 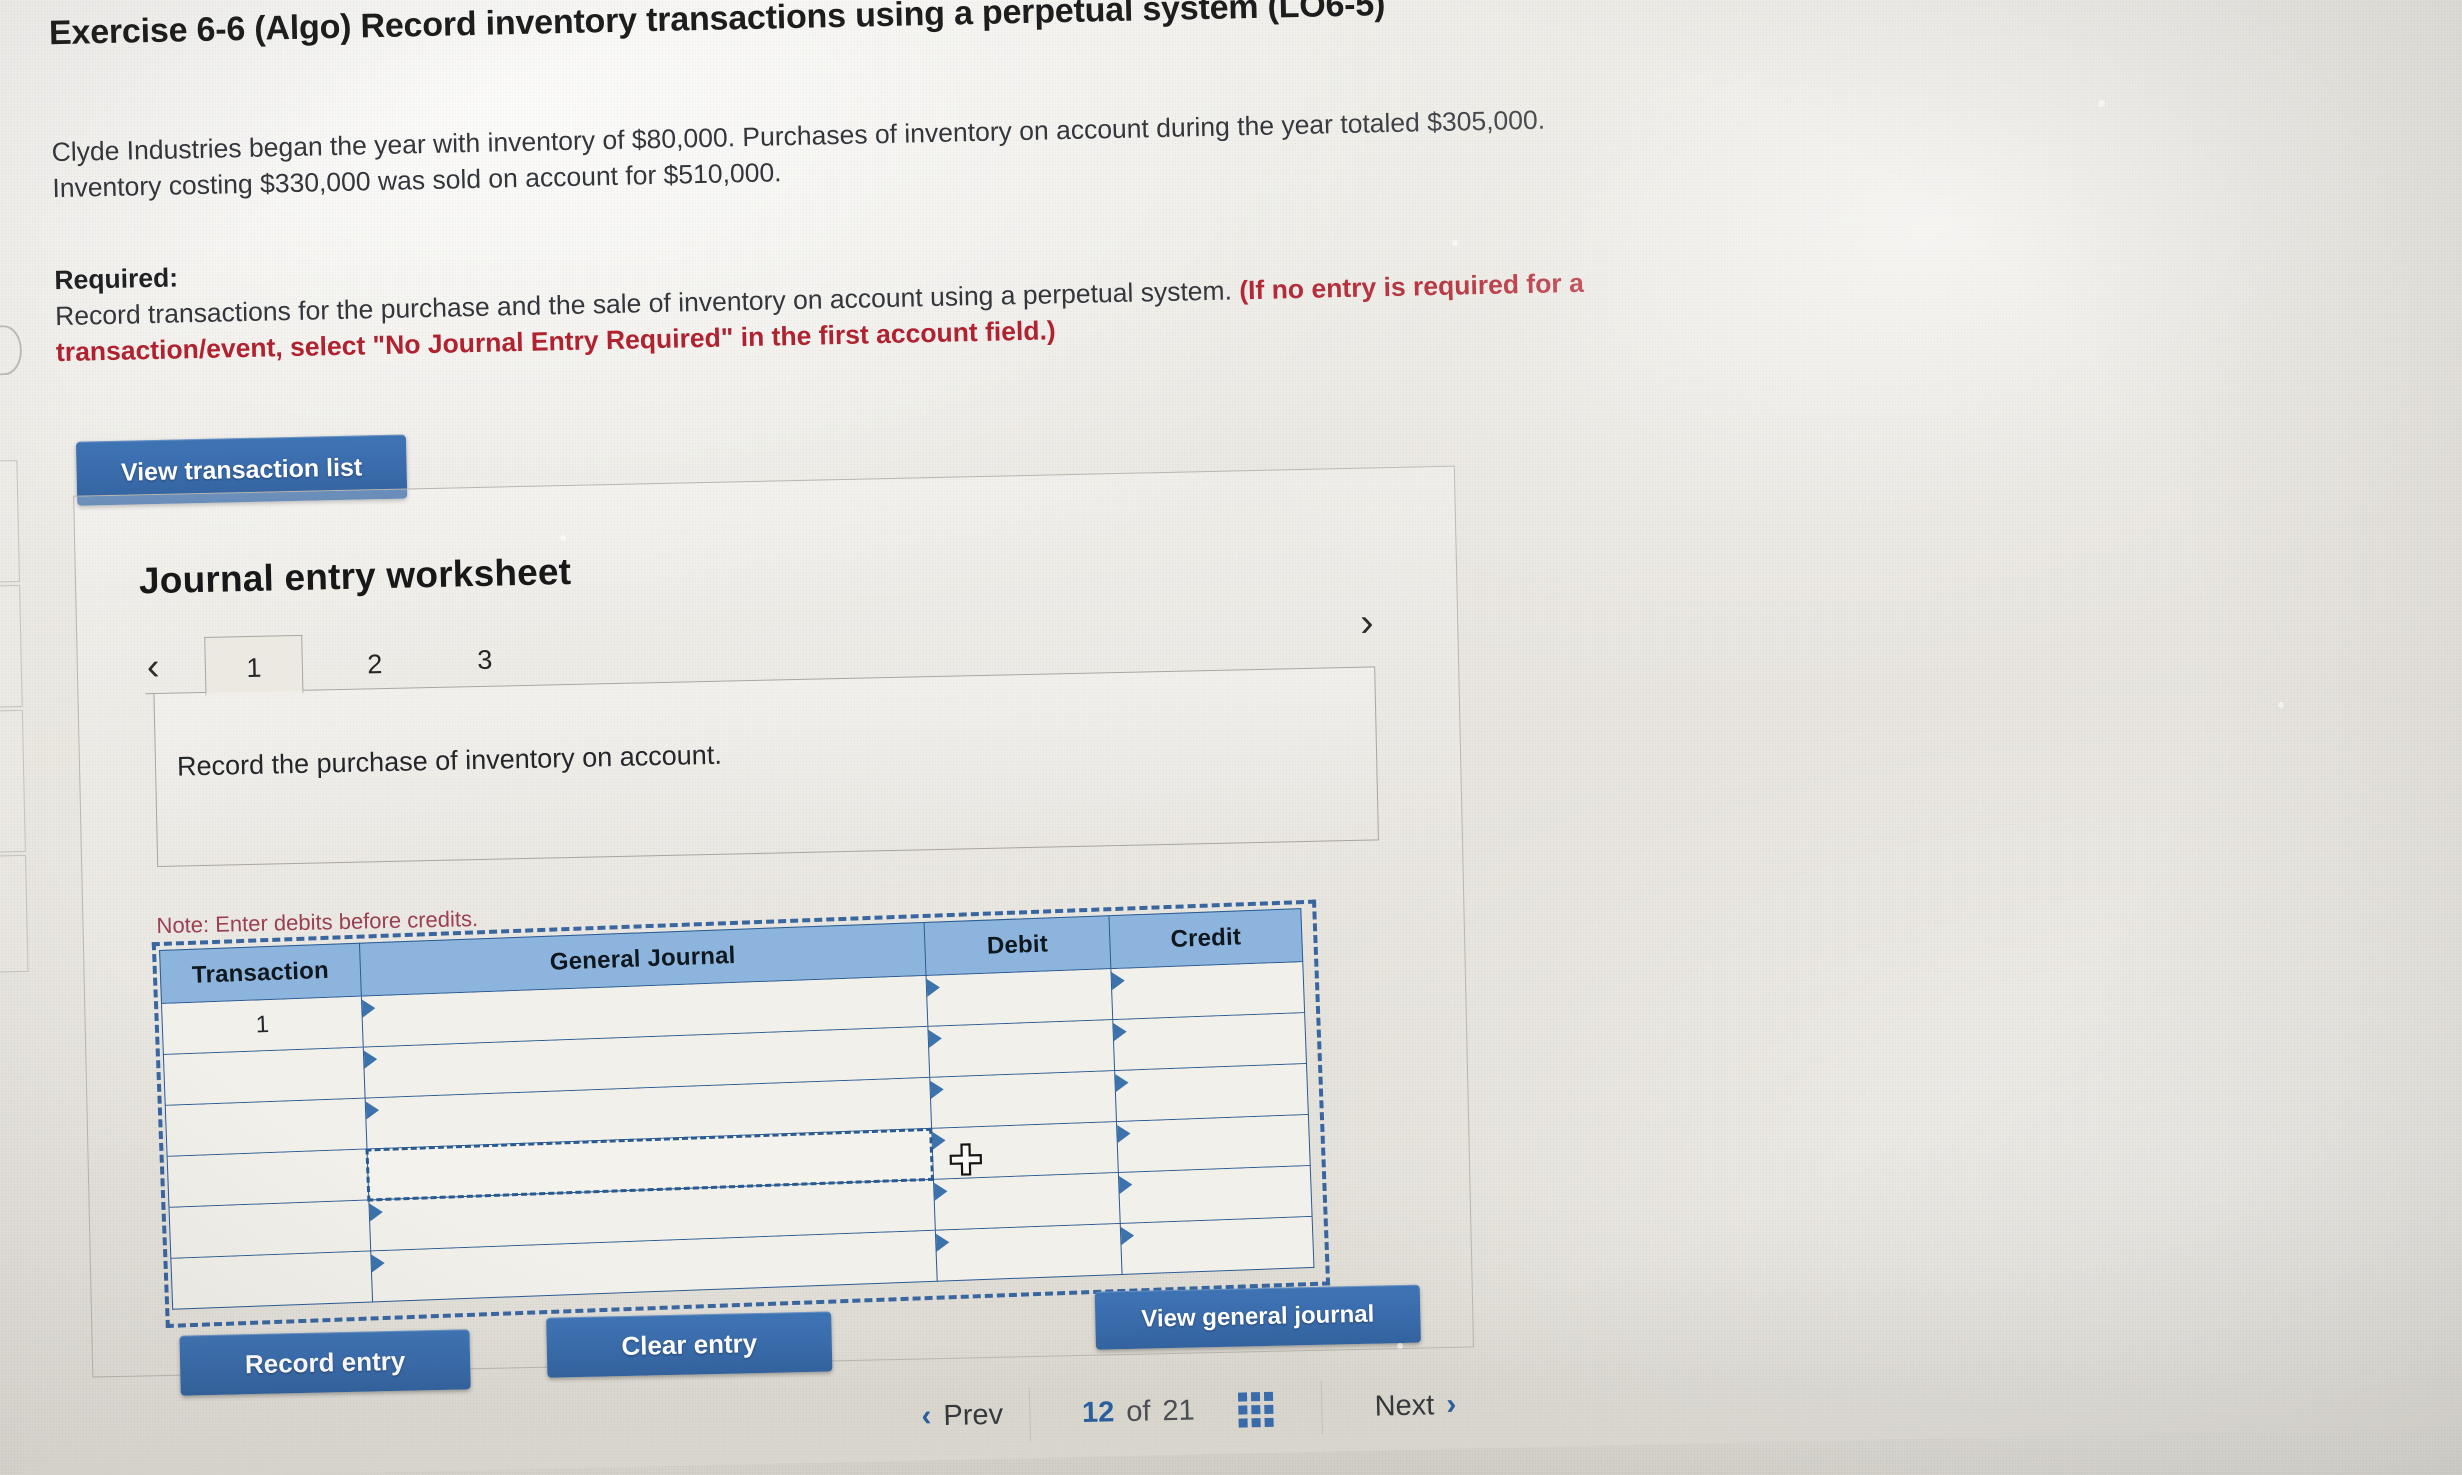 What do you see at coordinates (1257, 1317) in the screenshot?
I see `view-general-journal-button: View general journal` at bounding box center [1257, 1317].